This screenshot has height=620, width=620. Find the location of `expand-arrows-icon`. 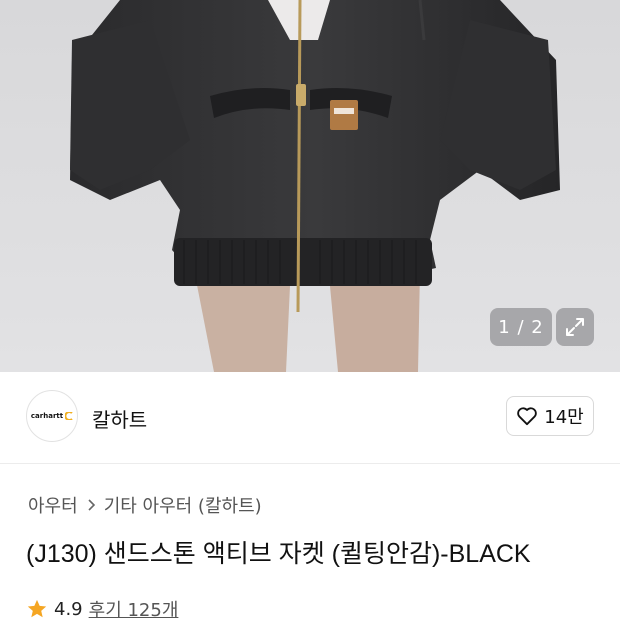

expand-arrows-icon is located at coordinates (575, 327).